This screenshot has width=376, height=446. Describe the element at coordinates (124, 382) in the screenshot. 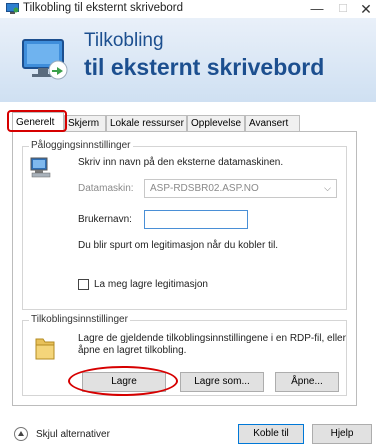

I see `save-button: Lagre` at that location.